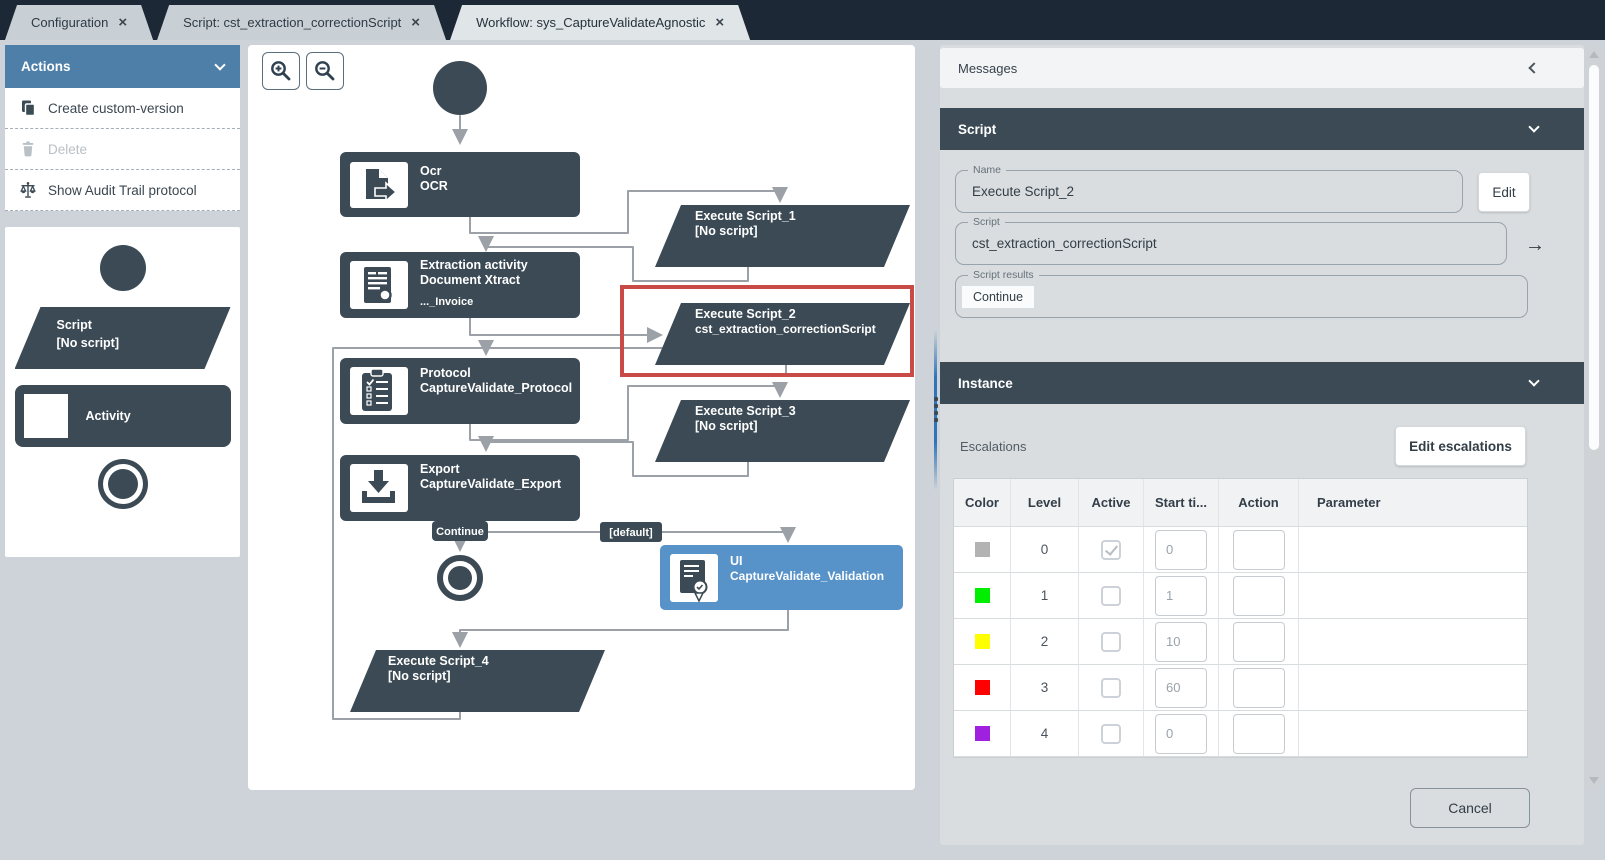  What do you see at coordinates (122, 416) in the screenshot?
I see `palette-activity-node: Activity` at bounding box center [122, 416].